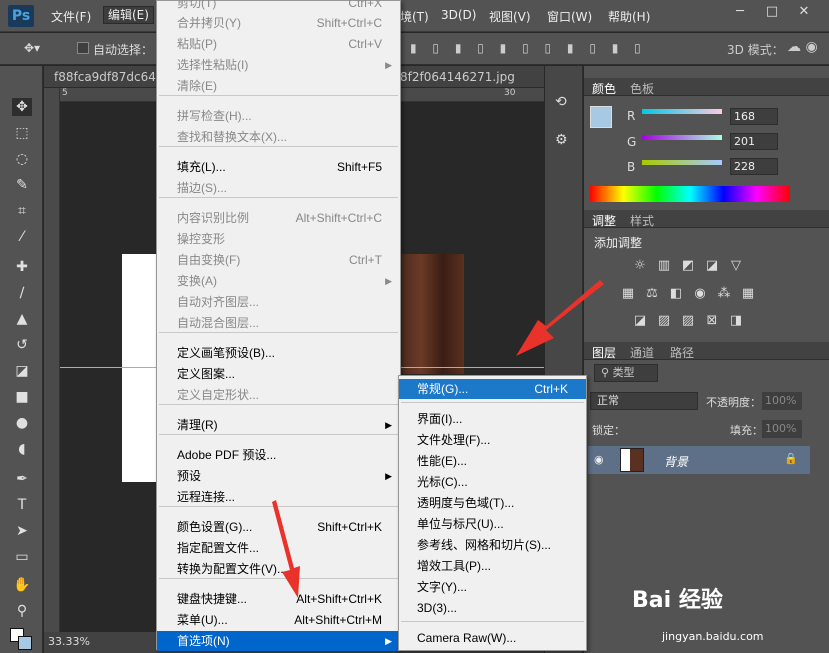 The image size is (829, 653). Describe the element at coordinates (629, 16) in the screenshot. I see `menu-help: 帮助(H)` at that location.